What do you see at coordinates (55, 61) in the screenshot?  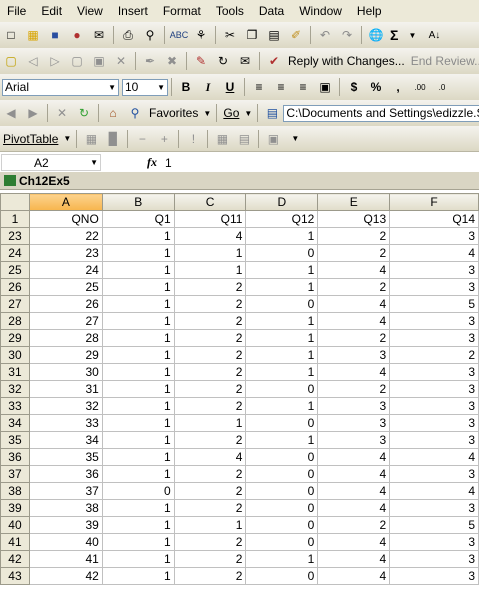 I see `next-comment-icon: ▷` at bounding box center [55, 61].